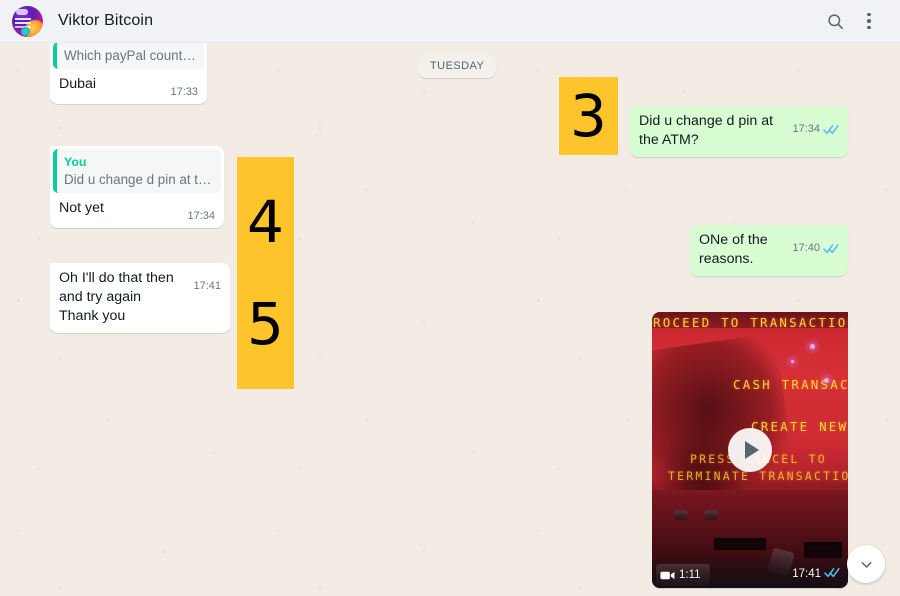 The height and width of the screenshot is (596, 900). I want to click on message-meta: 17:41, so click(207, 286).